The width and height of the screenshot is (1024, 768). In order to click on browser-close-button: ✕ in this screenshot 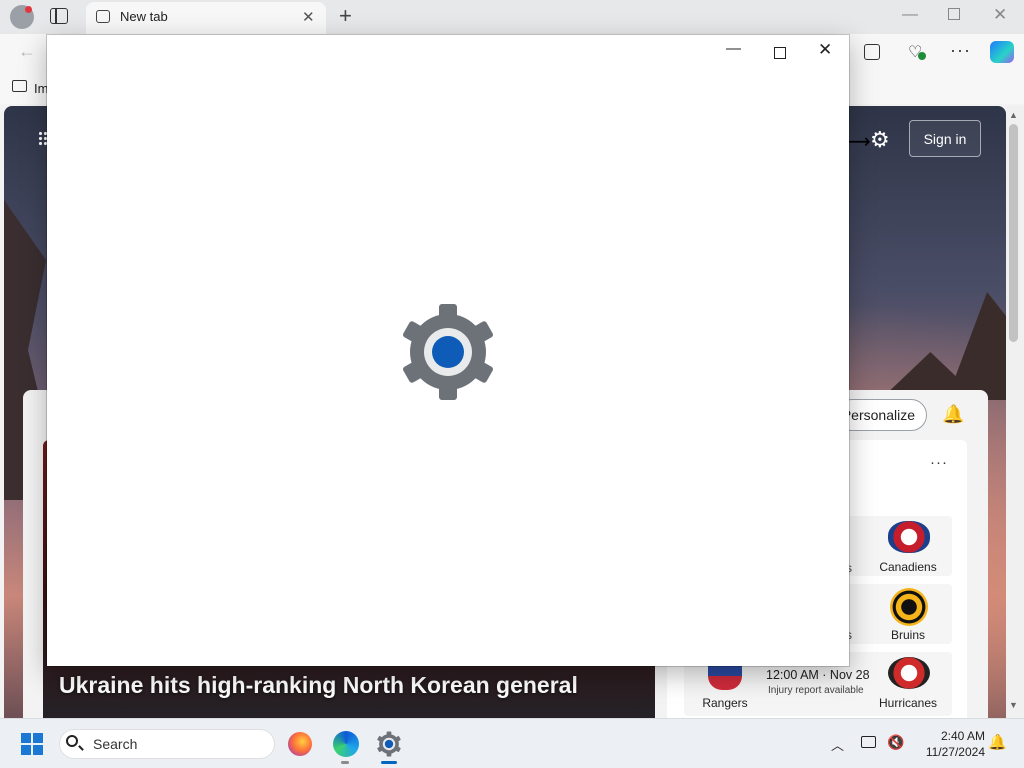, I will do `click(1000, 15)`.